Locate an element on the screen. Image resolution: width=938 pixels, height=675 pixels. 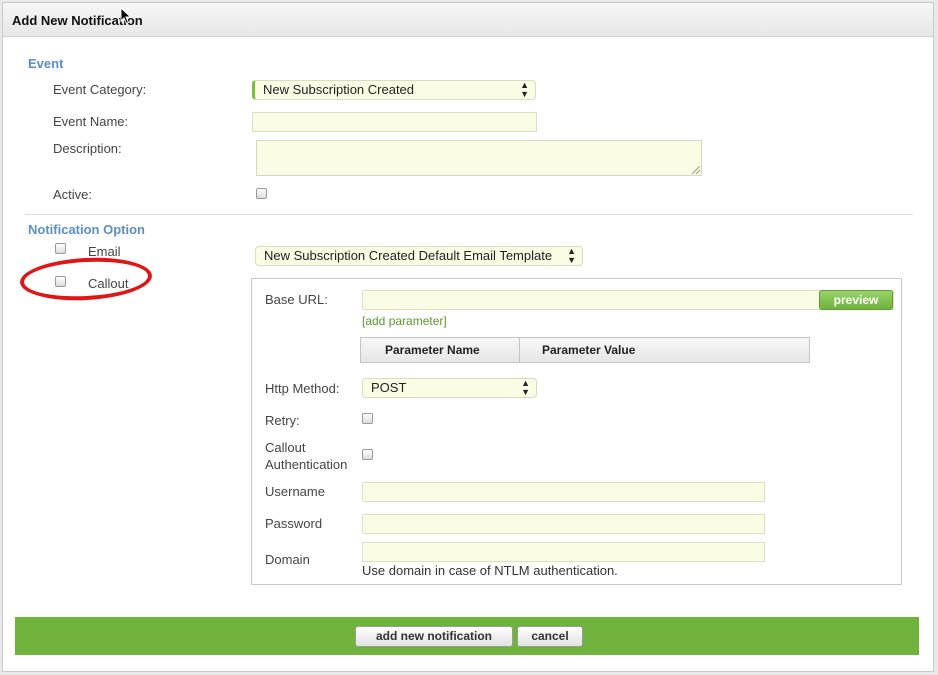
parameter-name-header: Parameter Name is located at coordinates (440, 350).